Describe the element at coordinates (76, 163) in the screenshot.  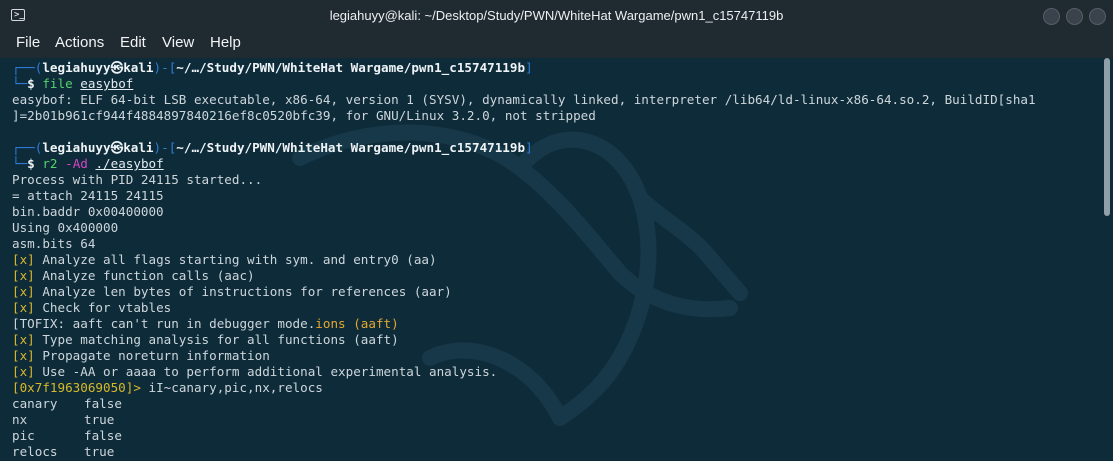
I see `command-flag: -Ad` at that location.